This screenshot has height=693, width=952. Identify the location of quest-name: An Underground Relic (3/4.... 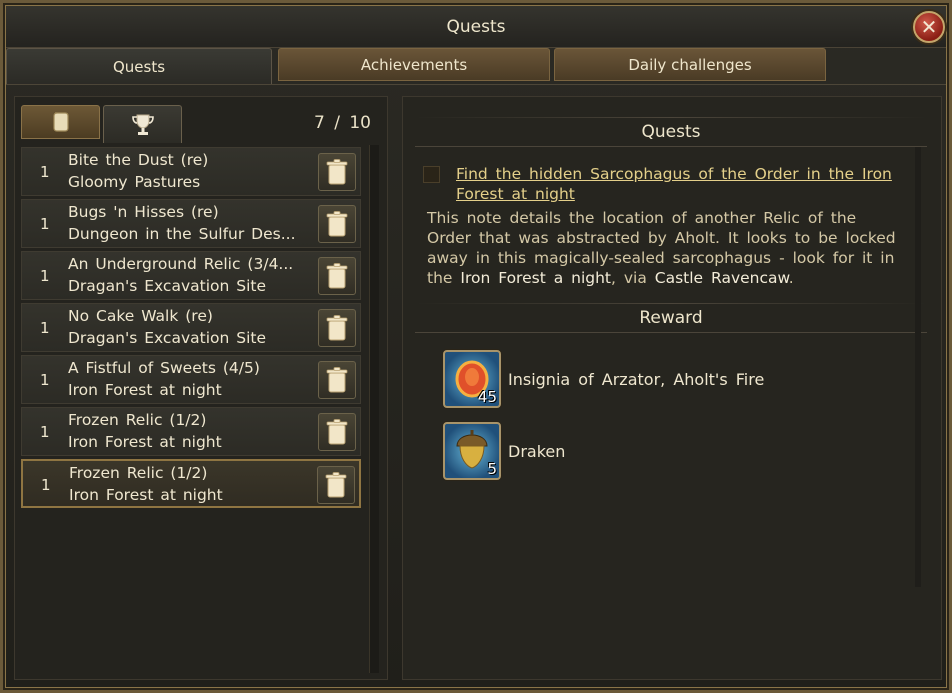
(181, 264).